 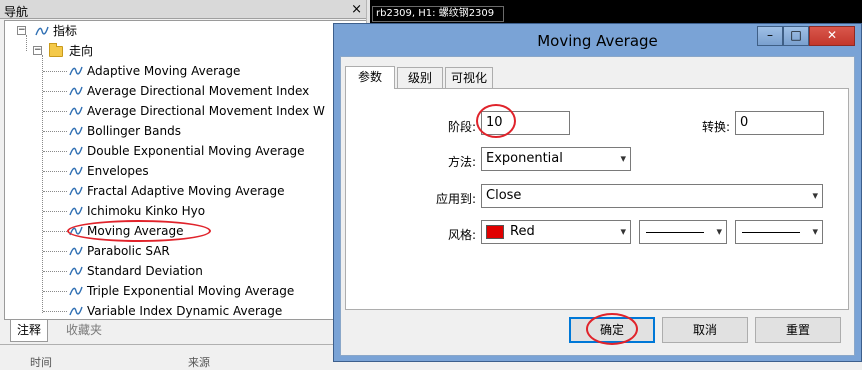 I want to click on method-label: 方法:, so click(x=461, y=162).